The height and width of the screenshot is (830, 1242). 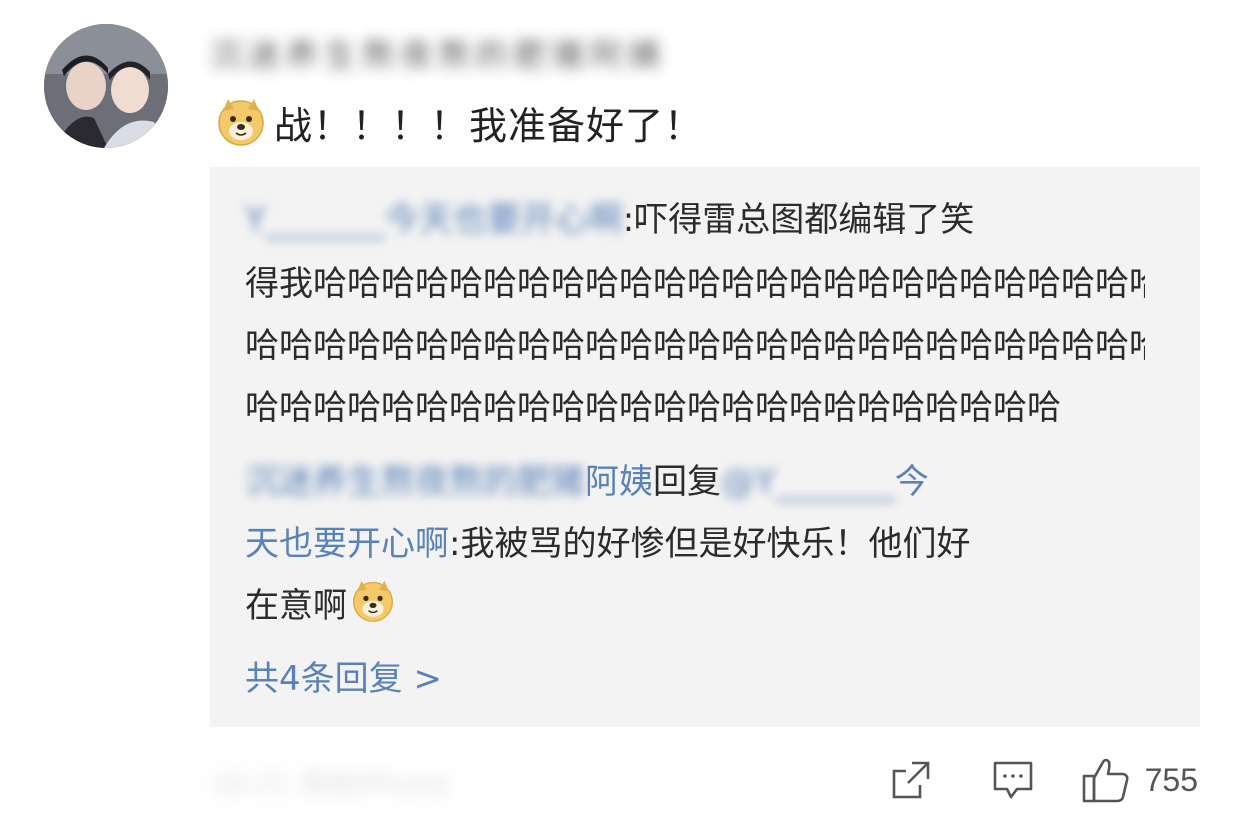 I want to click on mention-tail: 今, so click(x=912, y=482).